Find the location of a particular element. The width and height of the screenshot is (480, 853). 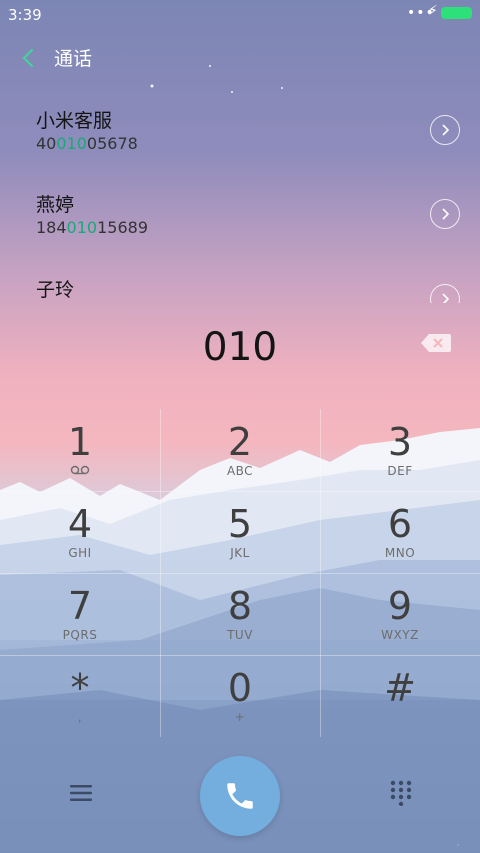

key-letters: , is located at coordinates (80, 717).